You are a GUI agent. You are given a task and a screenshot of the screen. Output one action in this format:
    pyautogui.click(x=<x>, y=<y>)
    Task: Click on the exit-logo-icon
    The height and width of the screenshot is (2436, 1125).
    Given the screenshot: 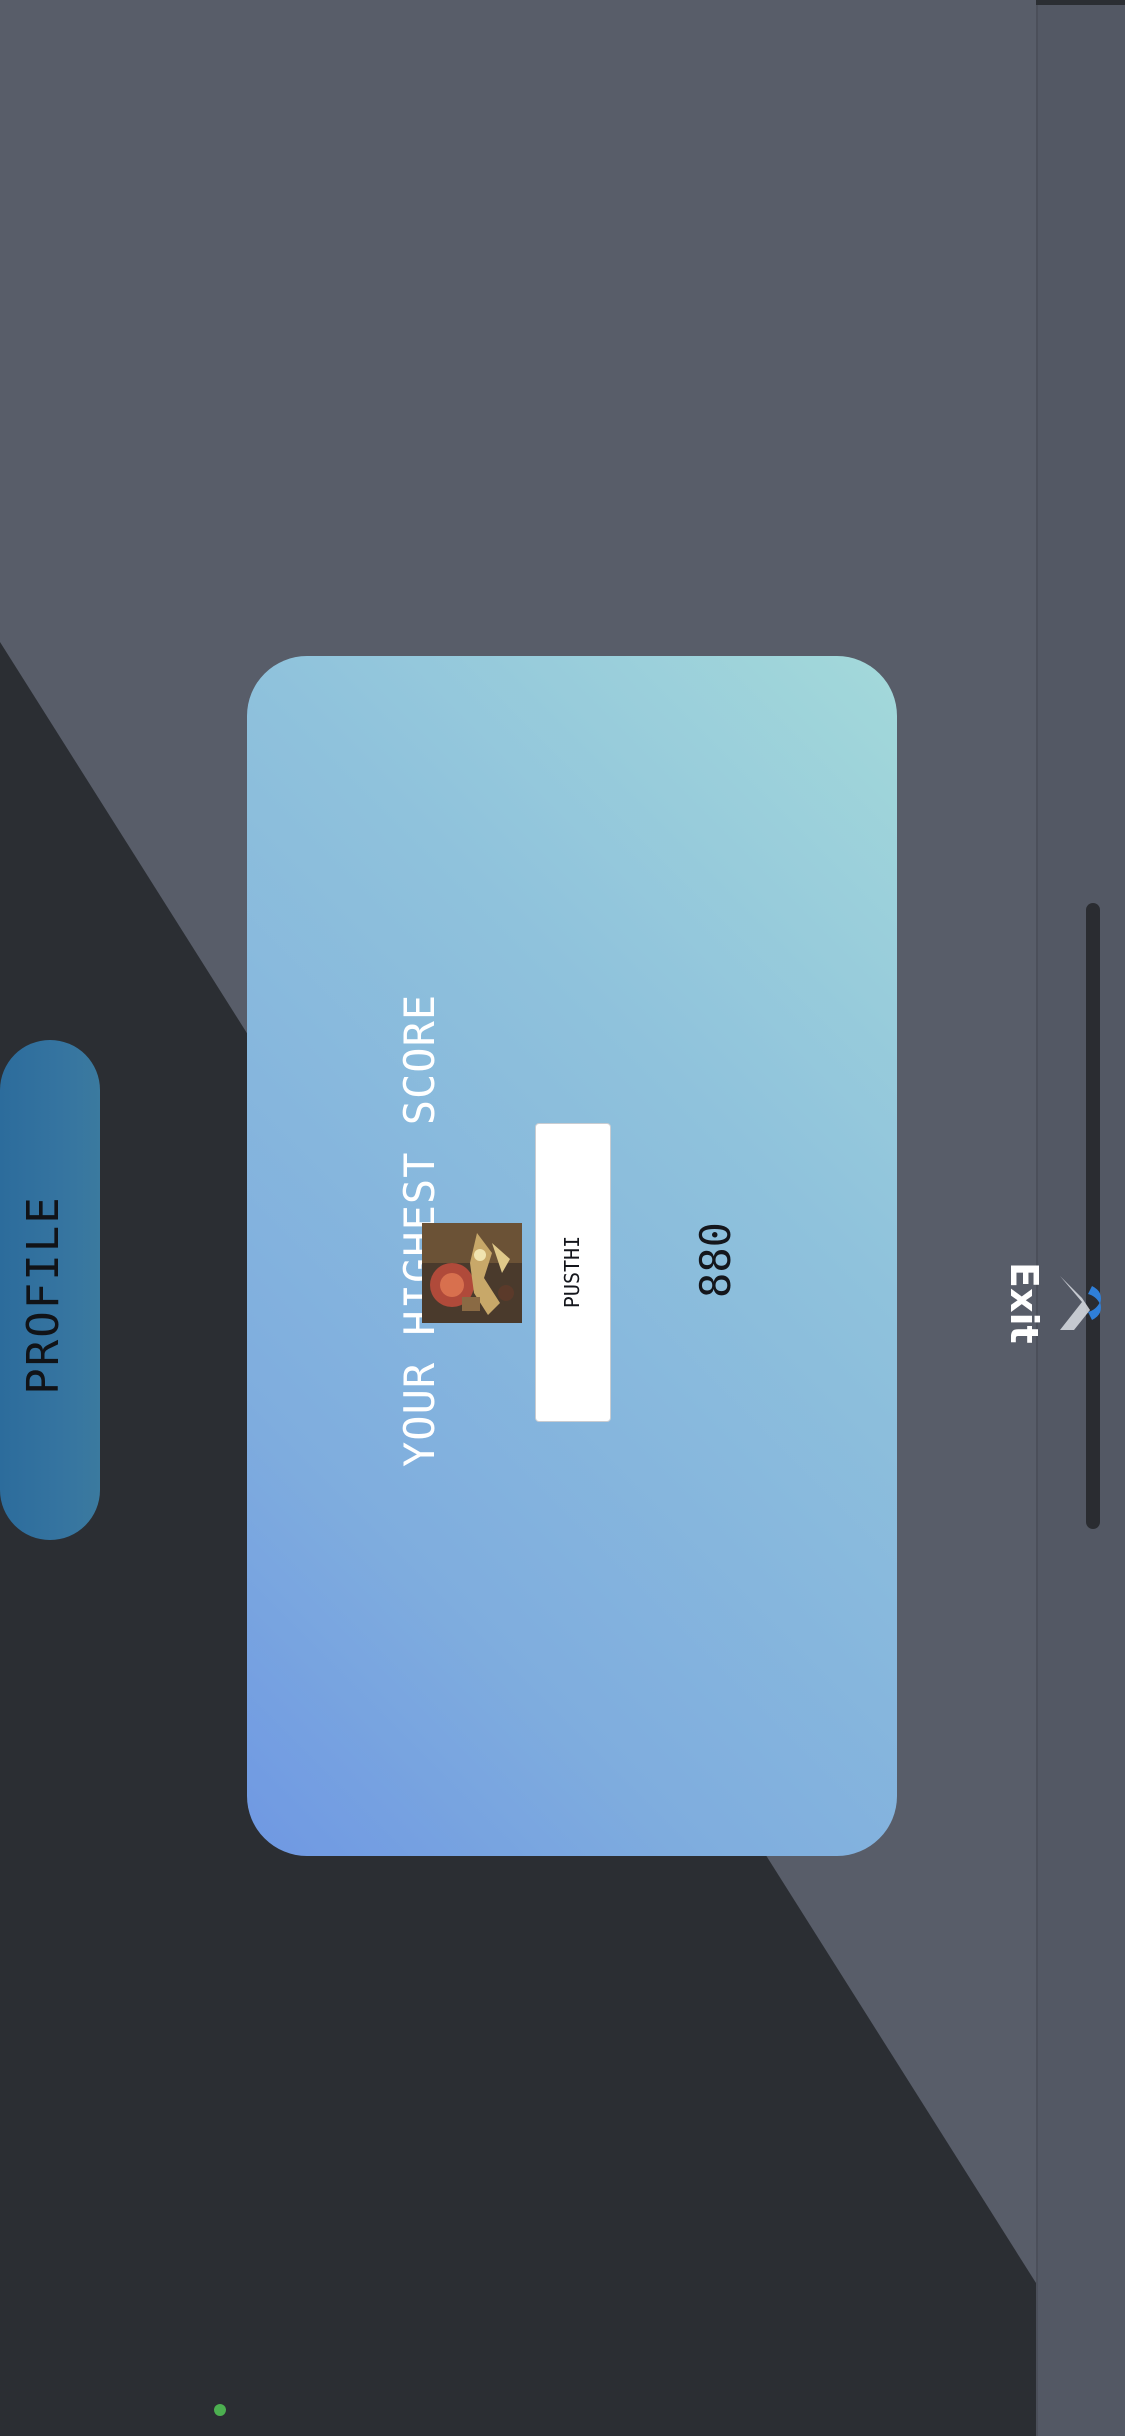 What is the action you would take?
    pyautogui.click(x=1087, y=1303)
    